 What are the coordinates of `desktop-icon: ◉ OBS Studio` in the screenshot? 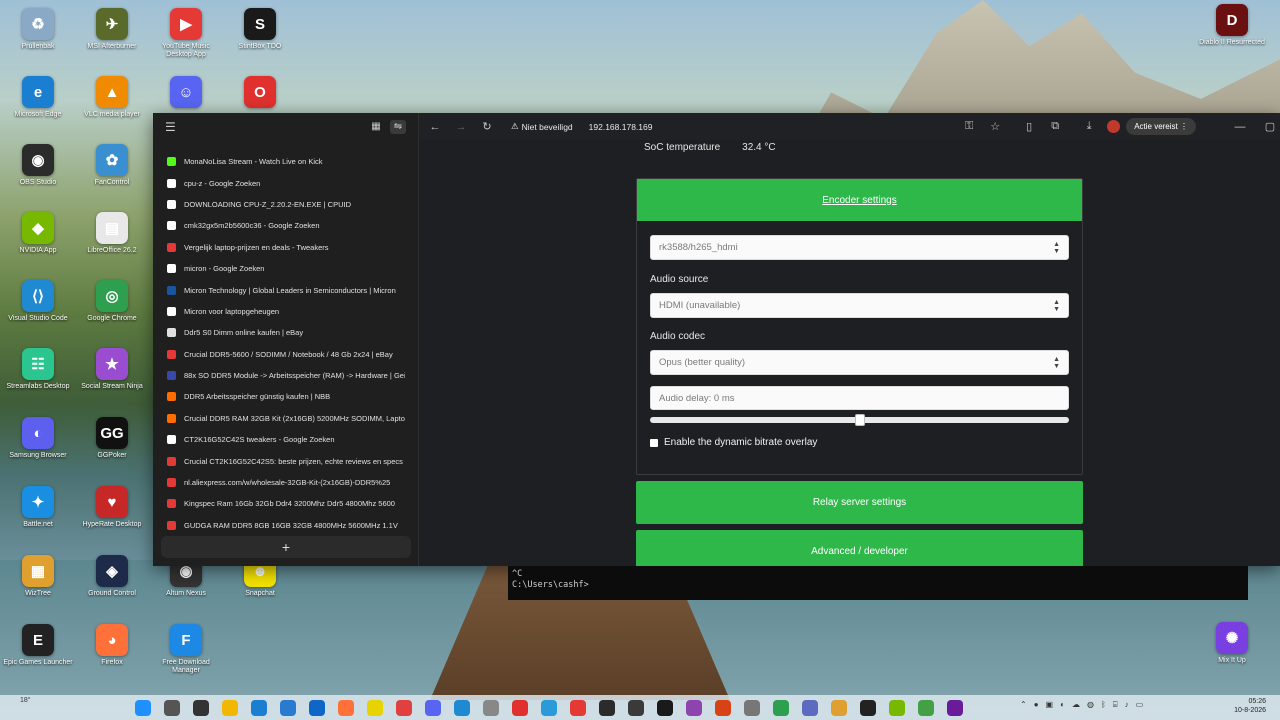 It's located at (38, 176).